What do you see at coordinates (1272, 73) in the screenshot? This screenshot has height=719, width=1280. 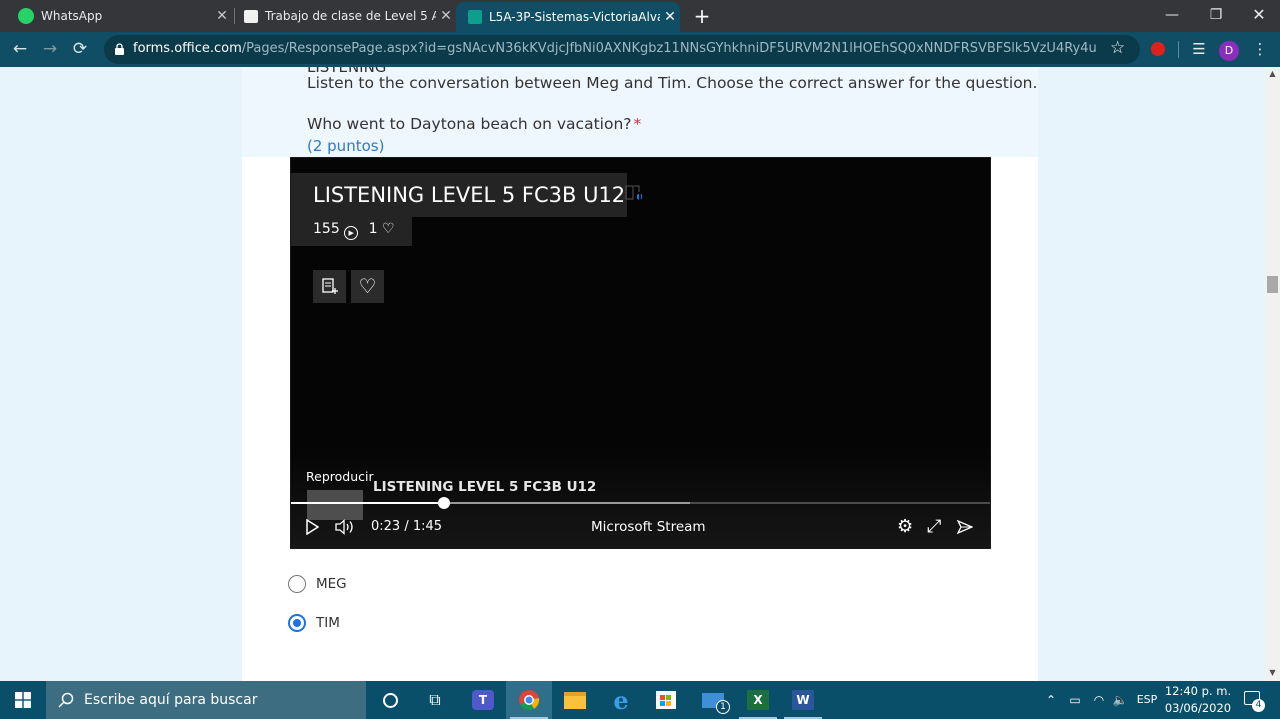 I see `scroll-up-arrow: ▲` at bounding box center [1272, 73].